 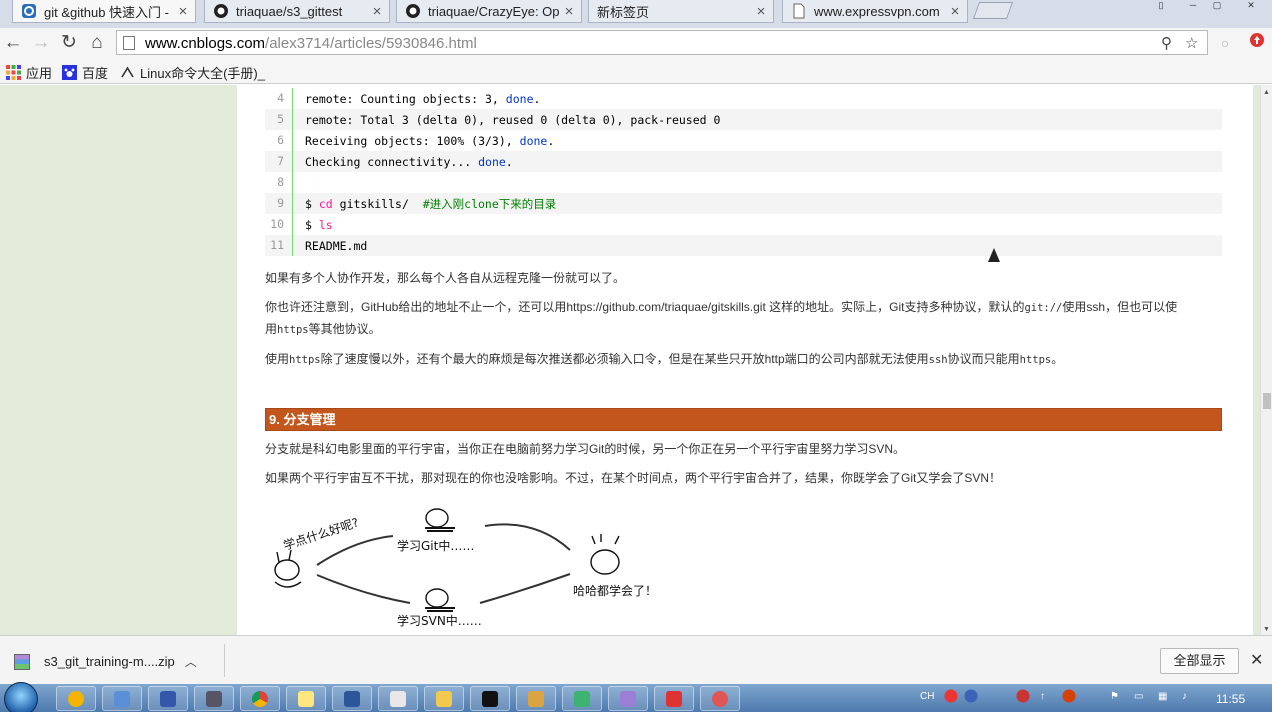 I want to click on scrollbar-thumb, so click(x=1267, y=401).